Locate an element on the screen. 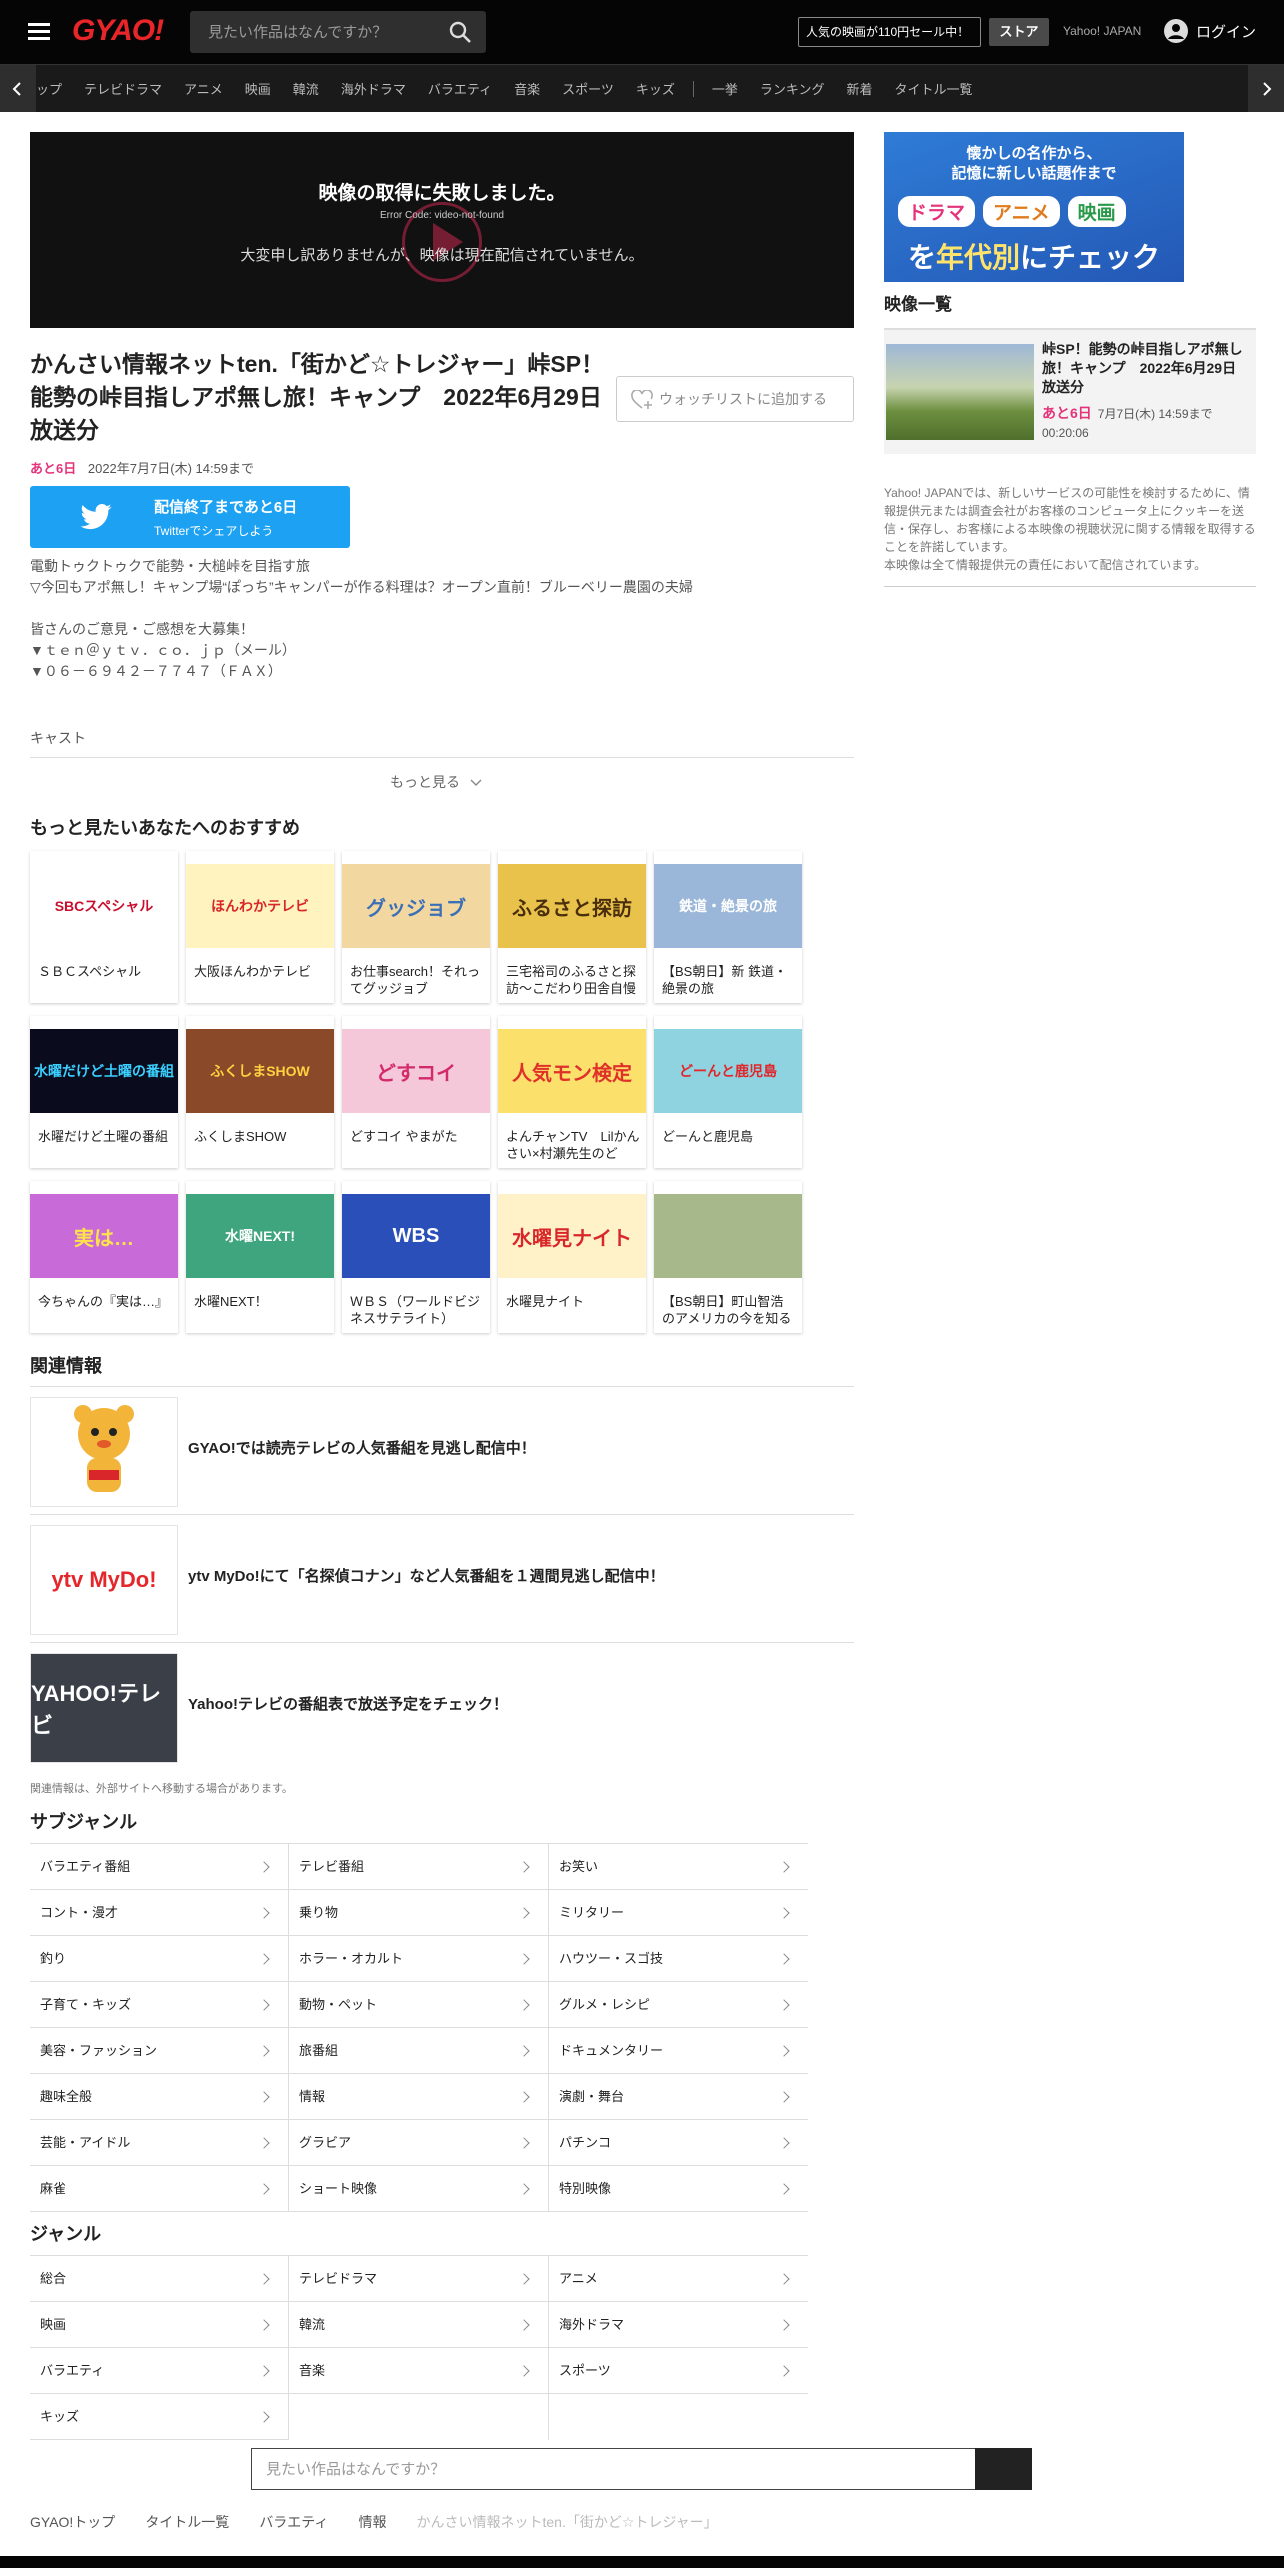 The height and width of the screenshot is (2568, 1284). show-more-button: もっと見る is located at coordinates (436, 782).